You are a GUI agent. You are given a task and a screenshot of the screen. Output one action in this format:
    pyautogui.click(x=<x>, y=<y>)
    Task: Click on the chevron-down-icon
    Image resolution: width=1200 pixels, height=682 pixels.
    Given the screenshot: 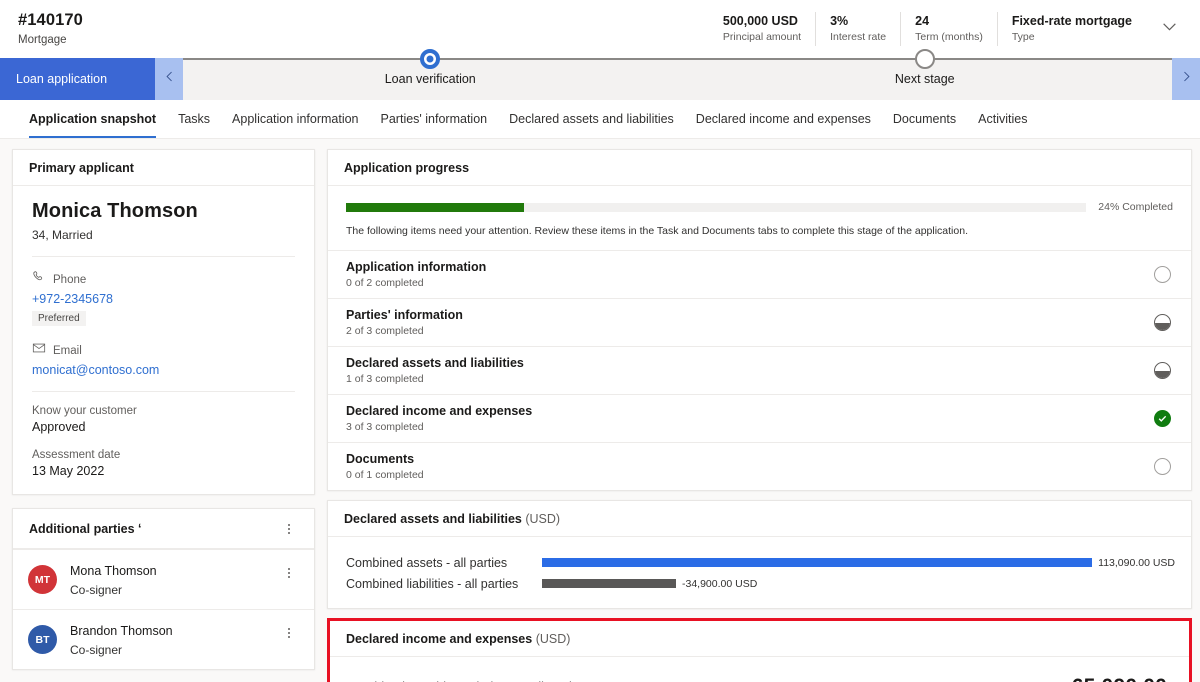 What is the action you would take?
    pyautogui.click(x=1169, y=29)
    